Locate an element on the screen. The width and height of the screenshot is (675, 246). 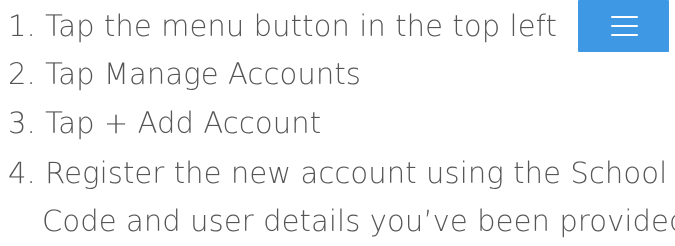
step-2-text: 2. Tap Manage Accounts is located at coordinates (185, 74).